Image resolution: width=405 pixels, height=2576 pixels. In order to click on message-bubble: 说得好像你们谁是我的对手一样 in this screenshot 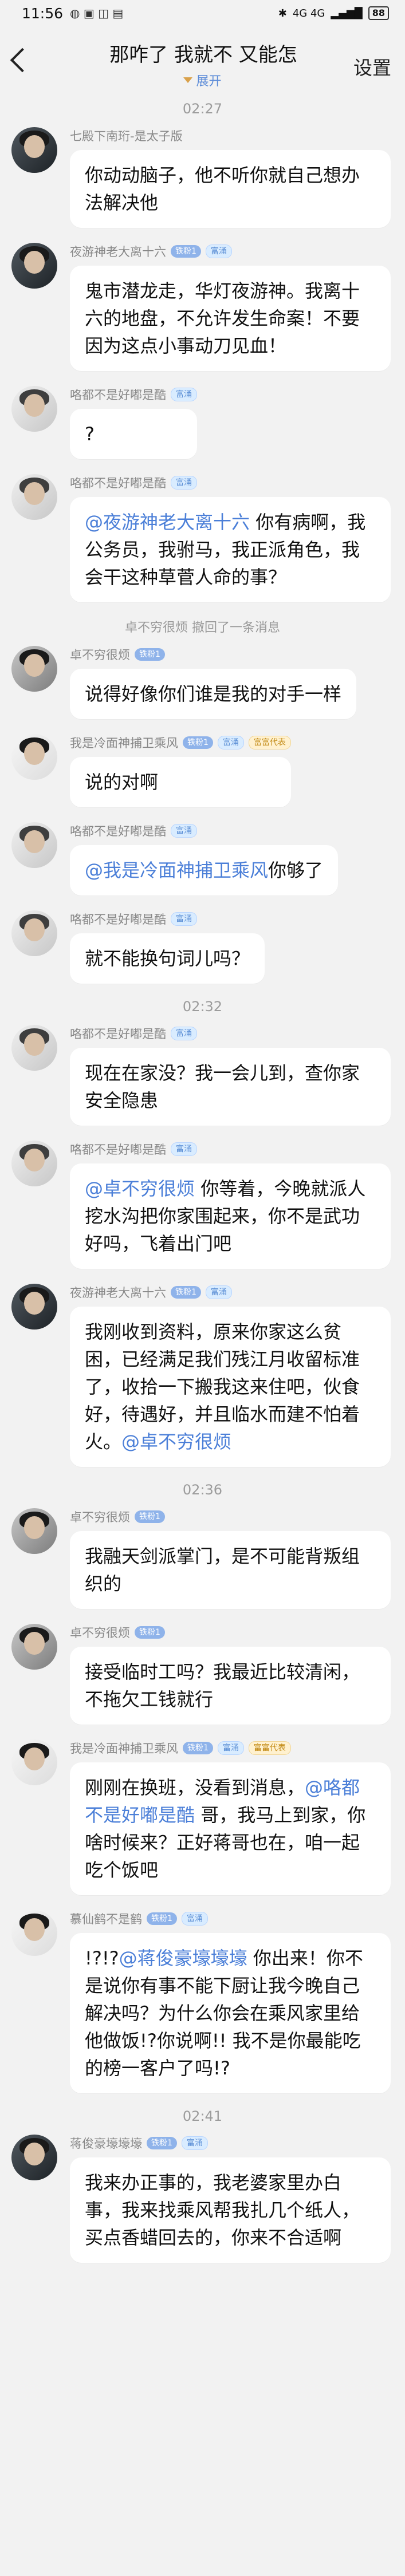, I will do `click(213, 694)`.